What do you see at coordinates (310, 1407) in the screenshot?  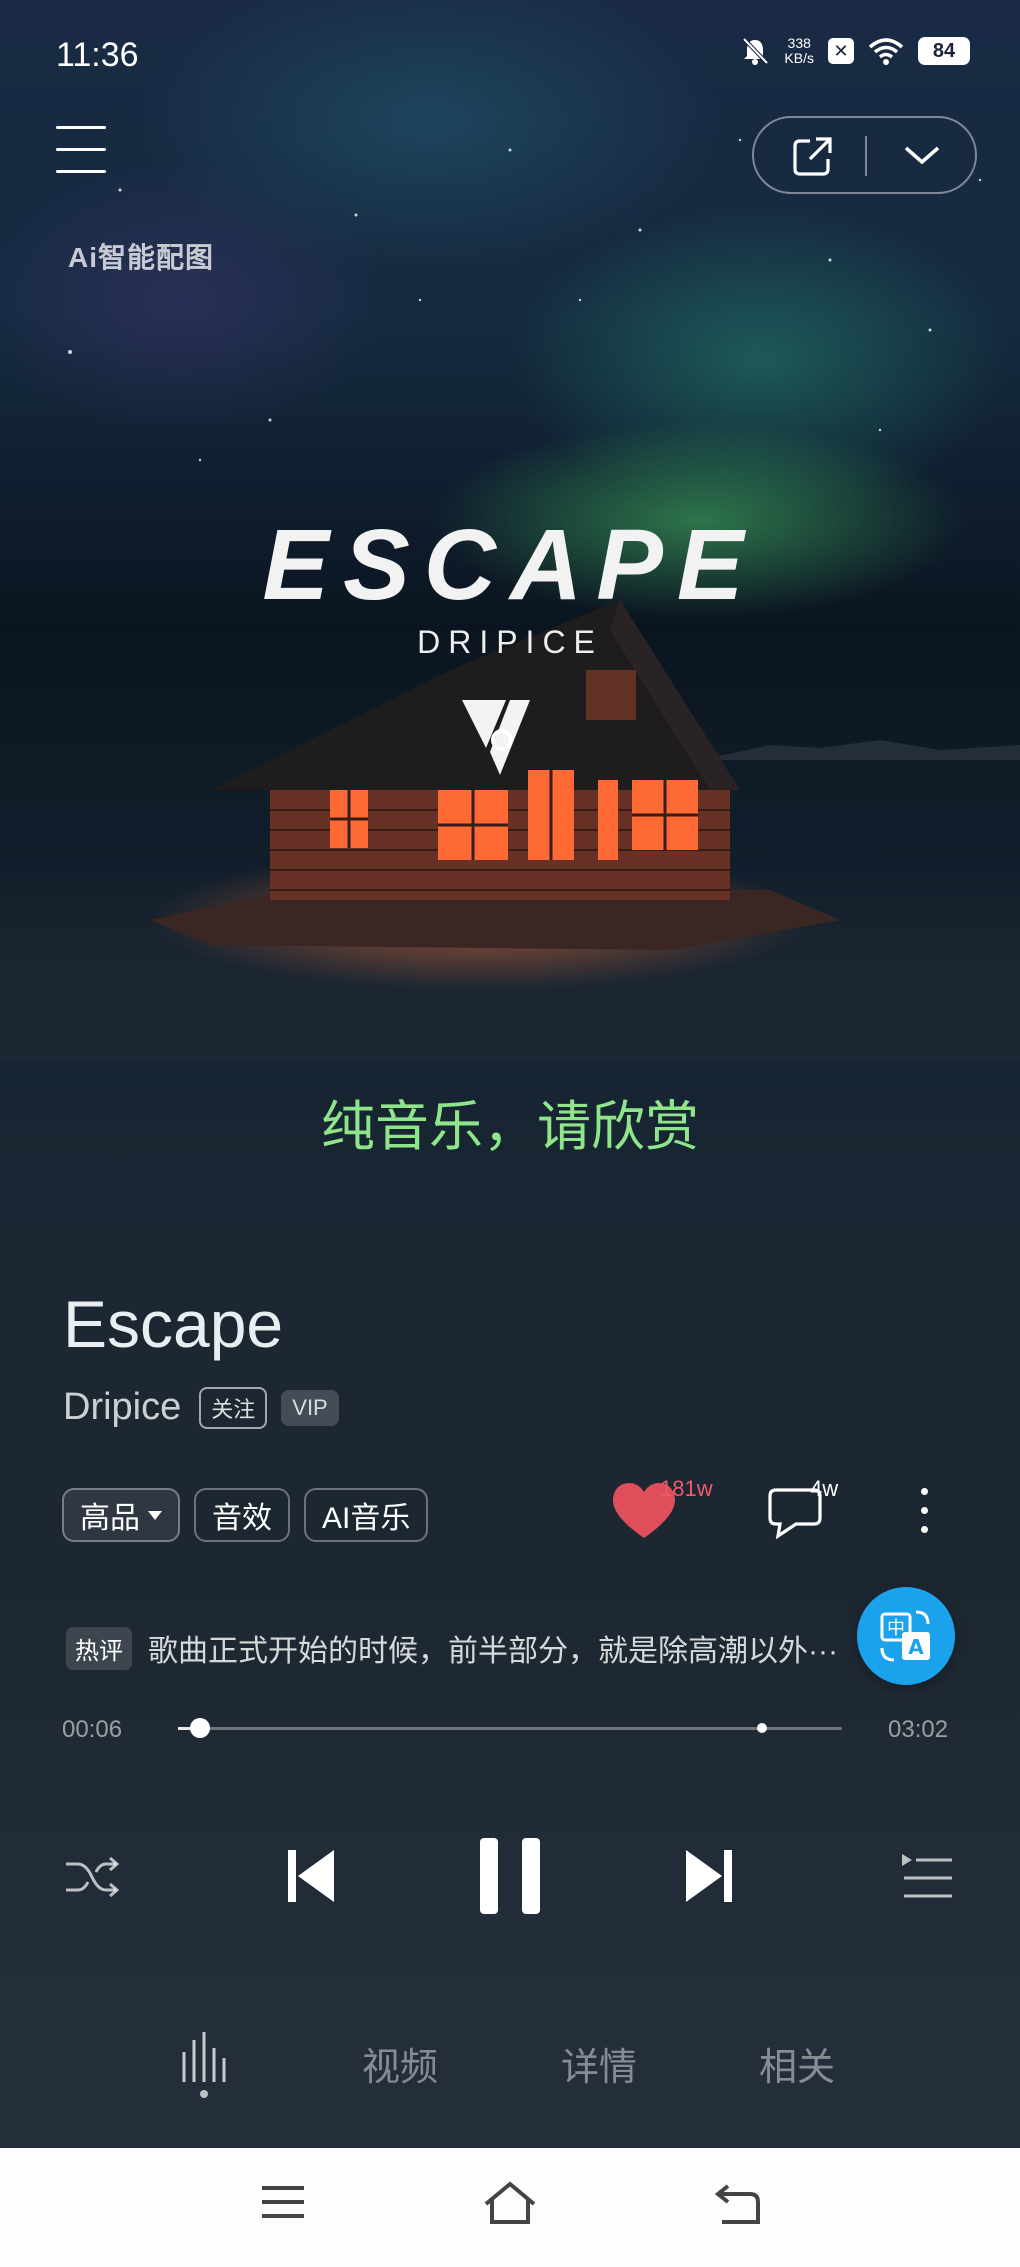 I see `vip-badge: VIP` at bounding box center [310, 1407].